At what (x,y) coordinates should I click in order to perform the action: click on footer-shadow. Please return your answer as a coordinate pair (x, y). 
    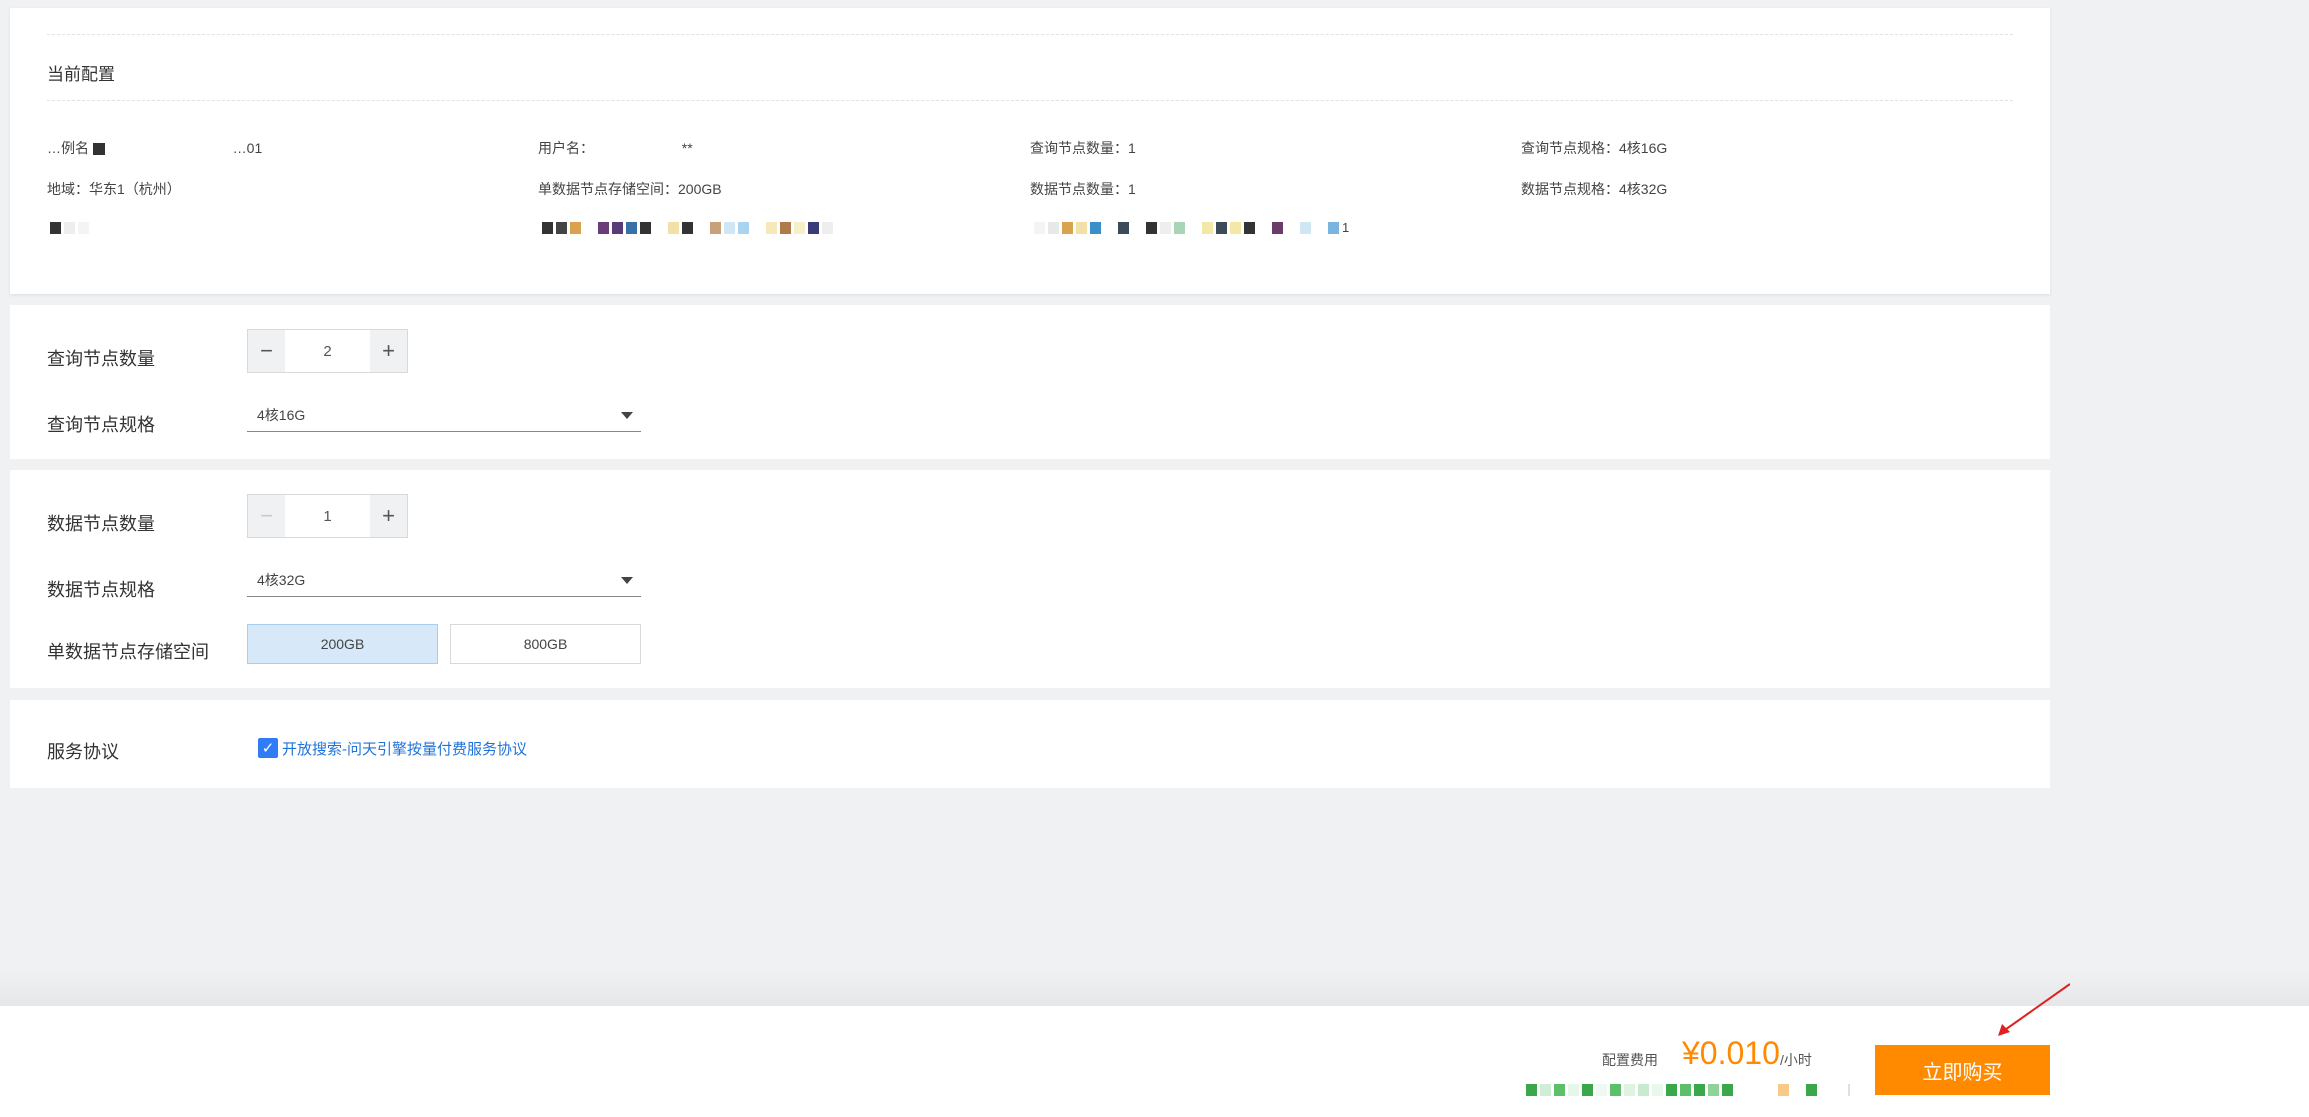
    Looking at the image, I should click on (1154, 988).